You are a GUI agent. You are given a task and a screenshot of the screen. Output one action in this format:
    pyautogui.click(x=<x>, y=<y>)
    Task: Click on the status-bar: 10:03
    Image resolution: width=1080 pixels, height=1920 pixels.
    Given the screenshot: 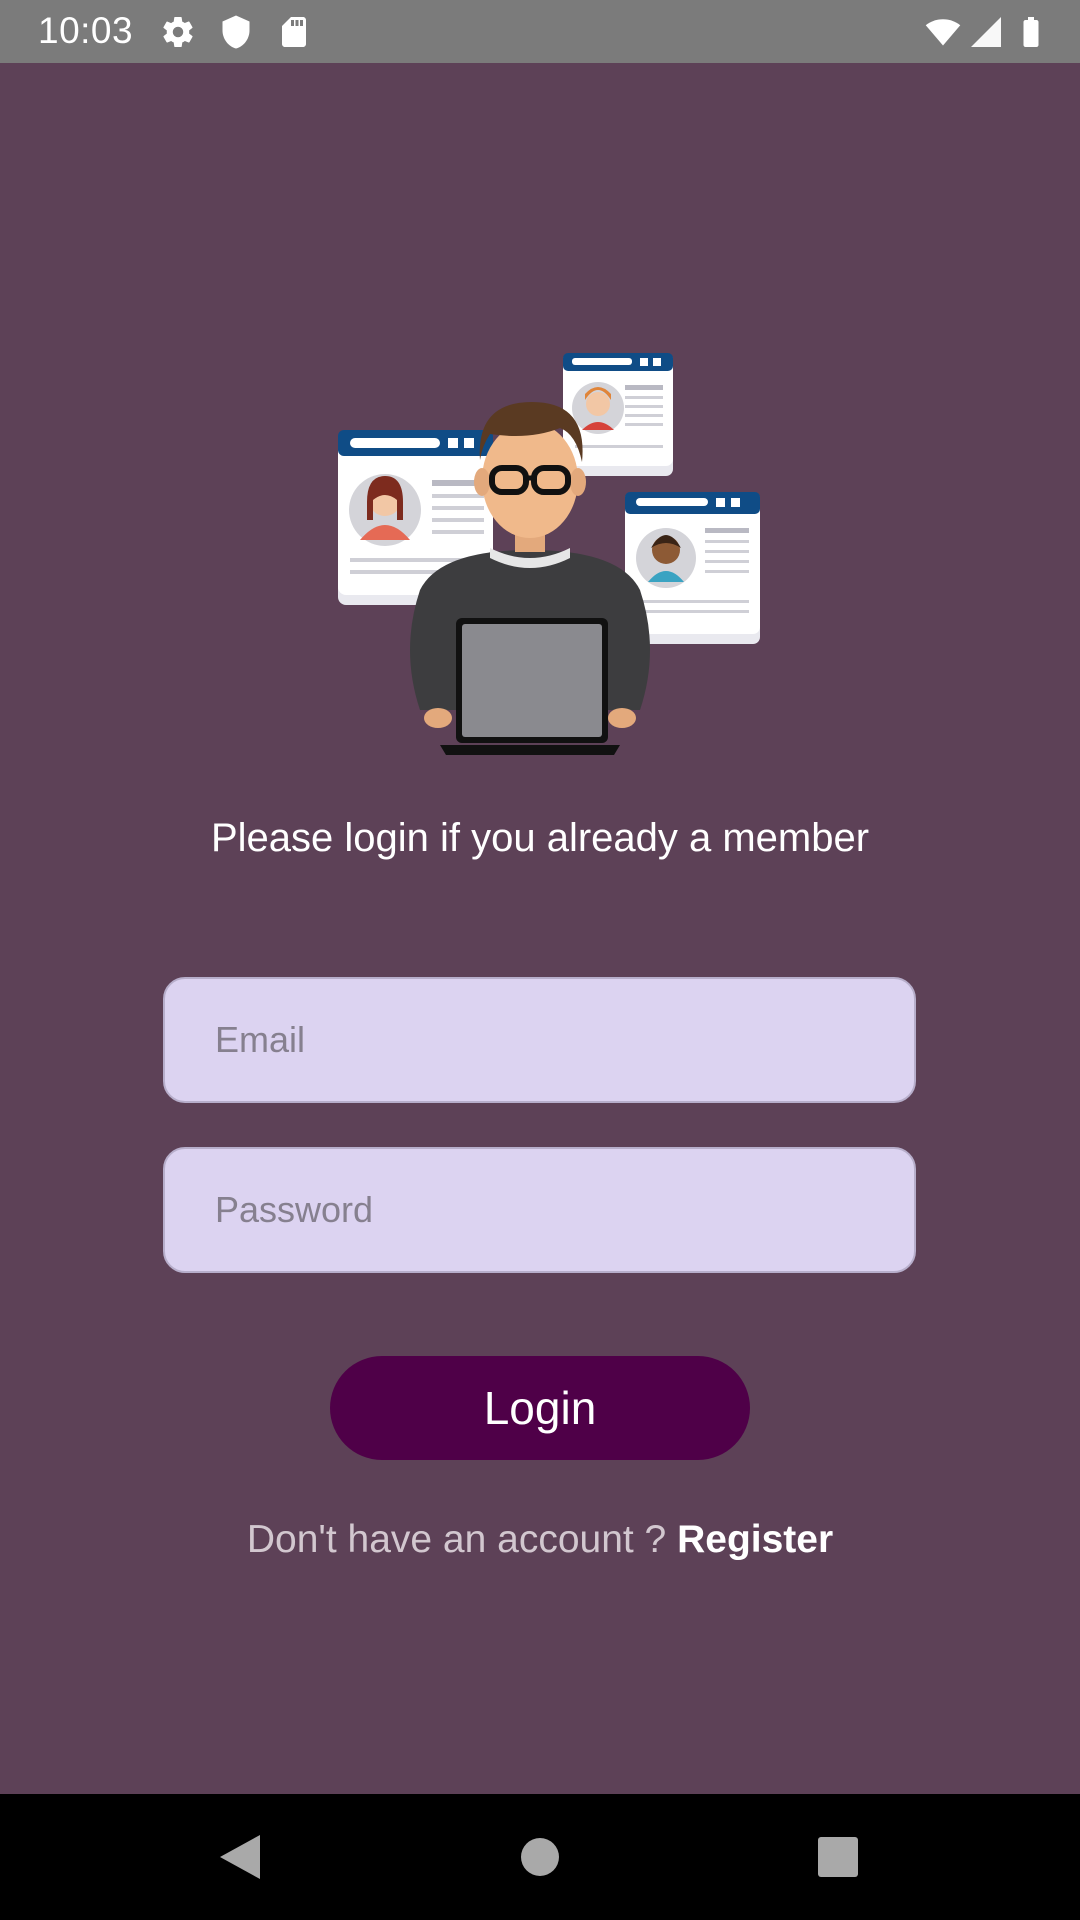 What is the action you would take?
    pyautogui.click(x=540, y=31)
    